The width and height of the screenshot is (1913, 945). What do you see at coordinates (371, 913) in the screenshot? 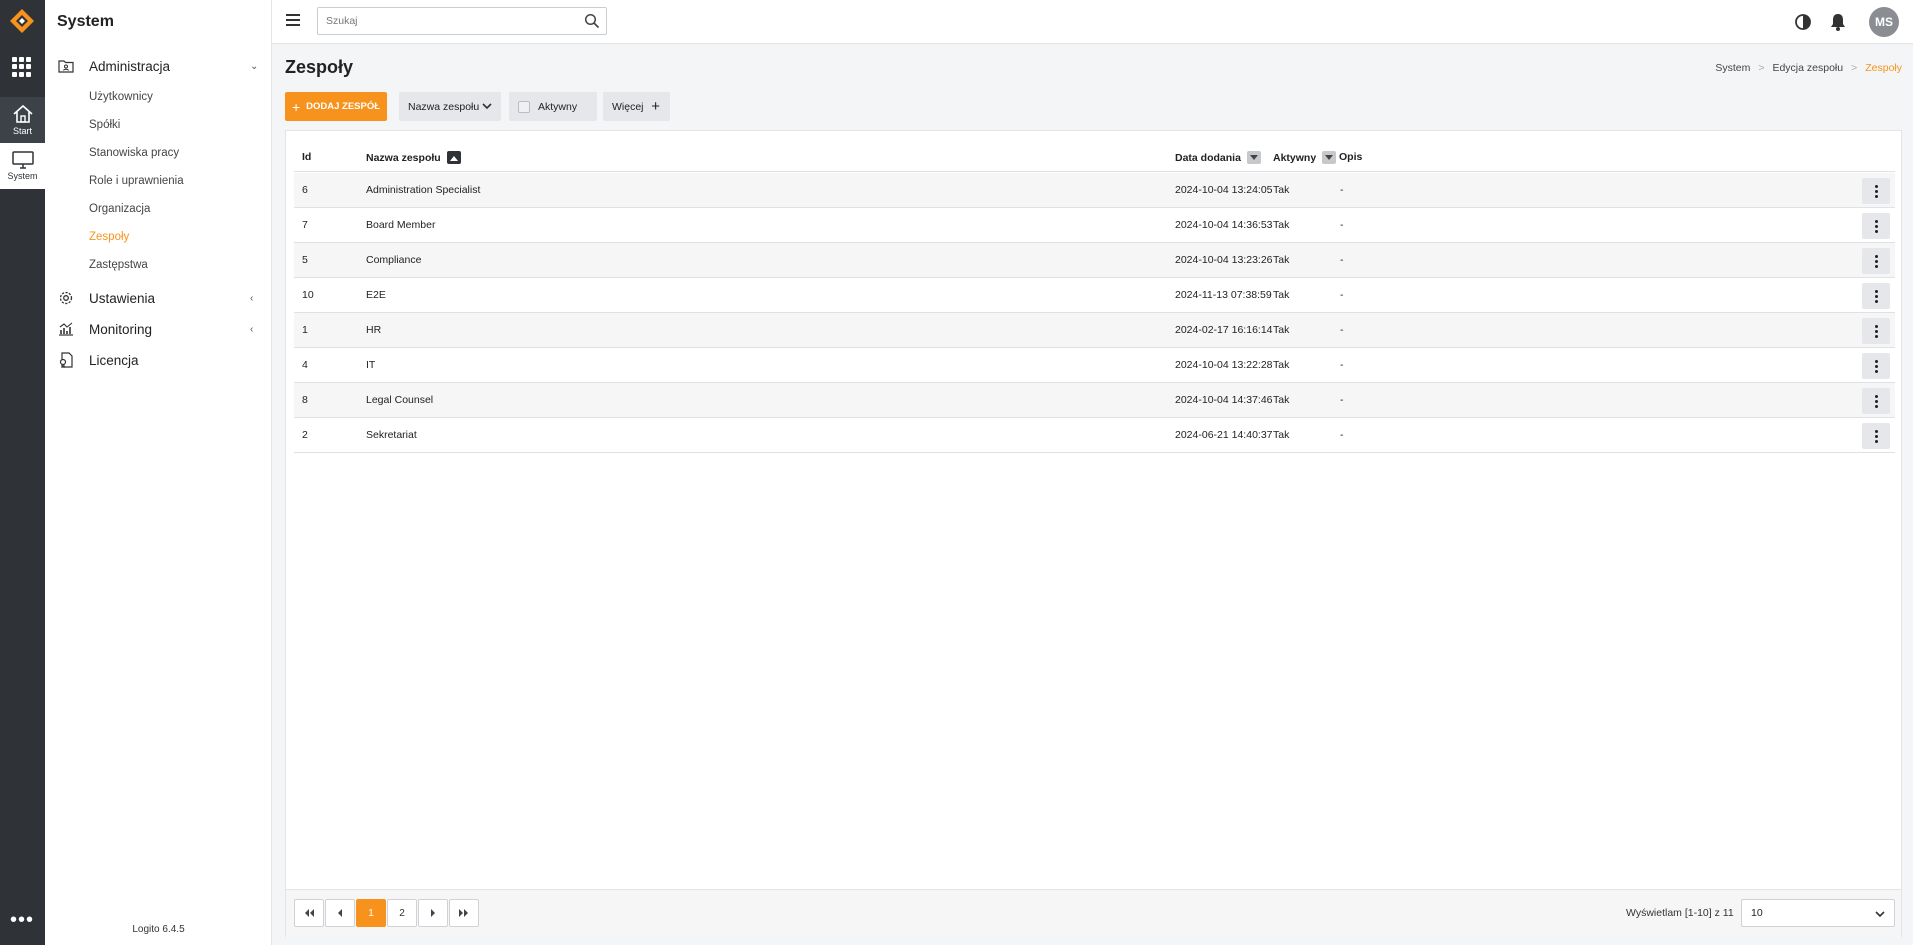
I see `page-button-1: 1` at bounding box center [371, 913].